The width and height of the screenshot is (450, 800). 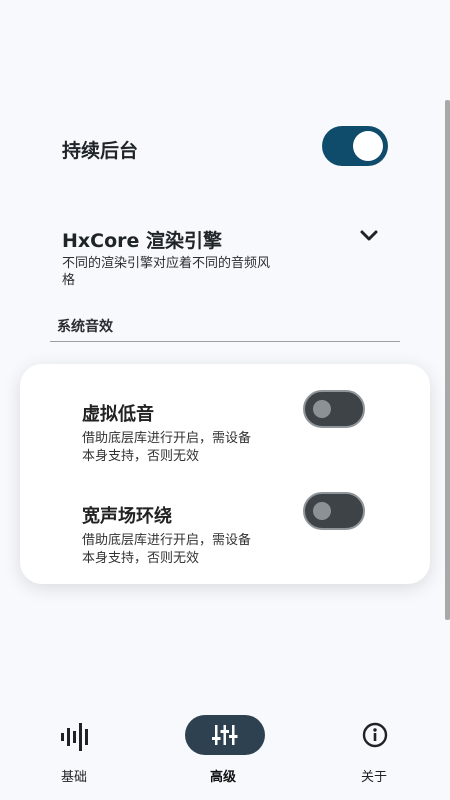 I want to click on nav-label-basic: 基础, so click(x=74, y=777).